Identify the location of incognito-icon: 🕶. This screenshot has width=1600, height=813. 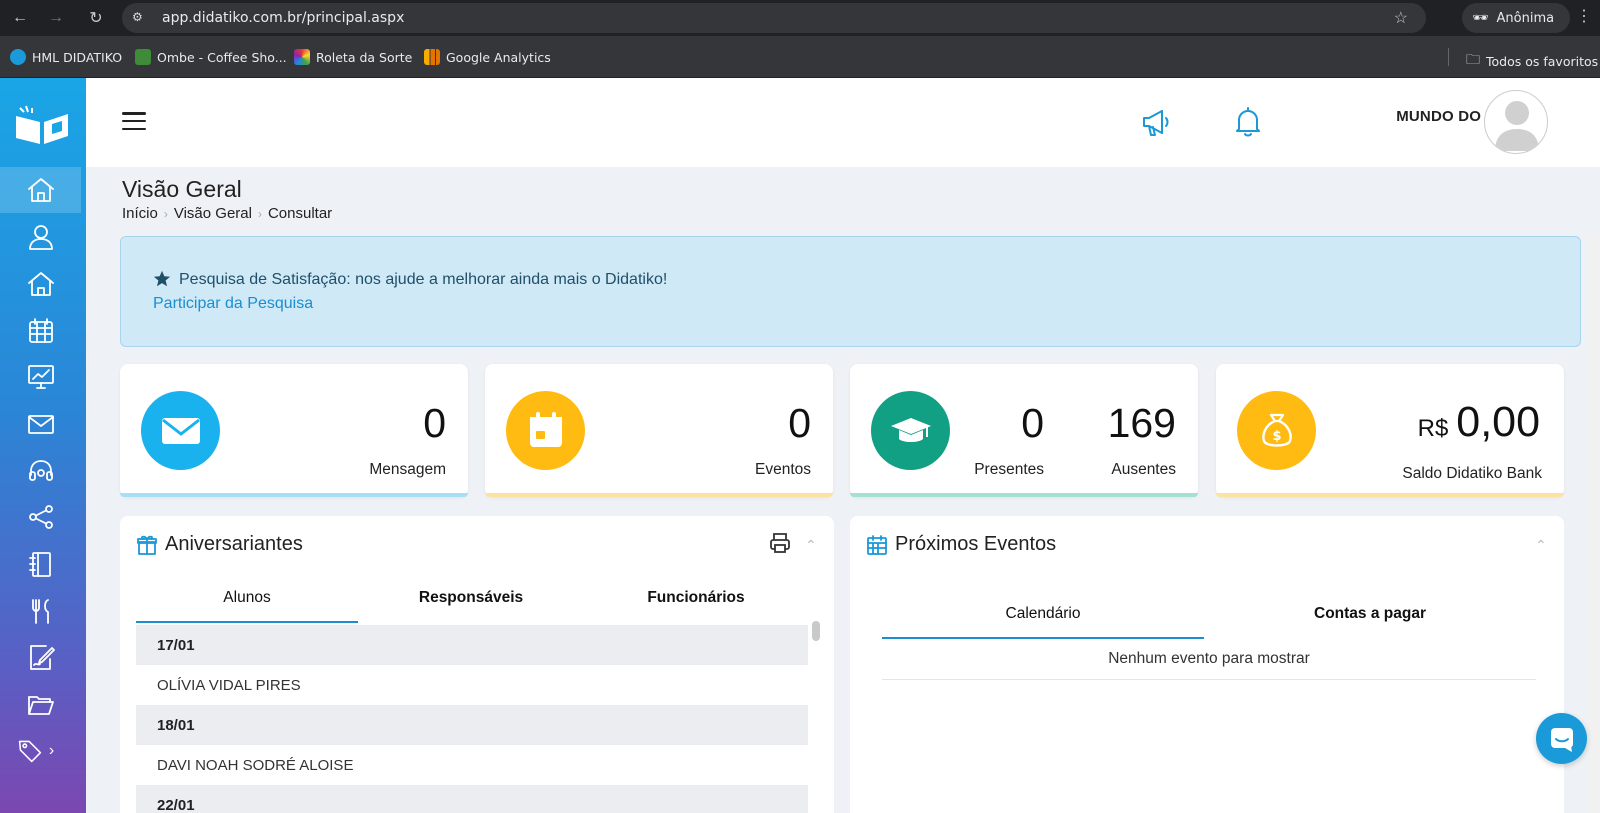
(1480, 18).